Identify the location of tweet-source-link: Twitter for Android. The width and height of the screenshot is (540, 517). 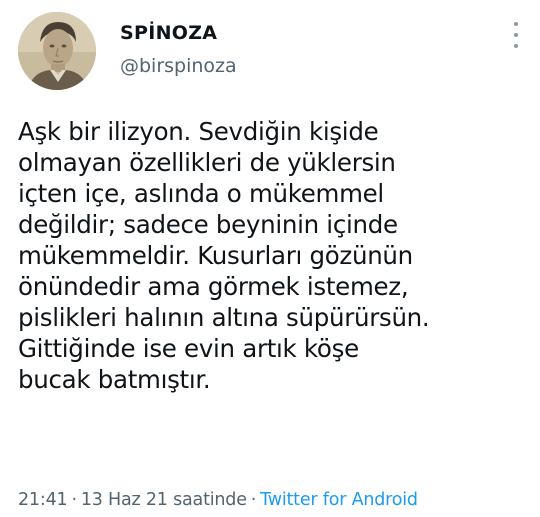
(339, 500).